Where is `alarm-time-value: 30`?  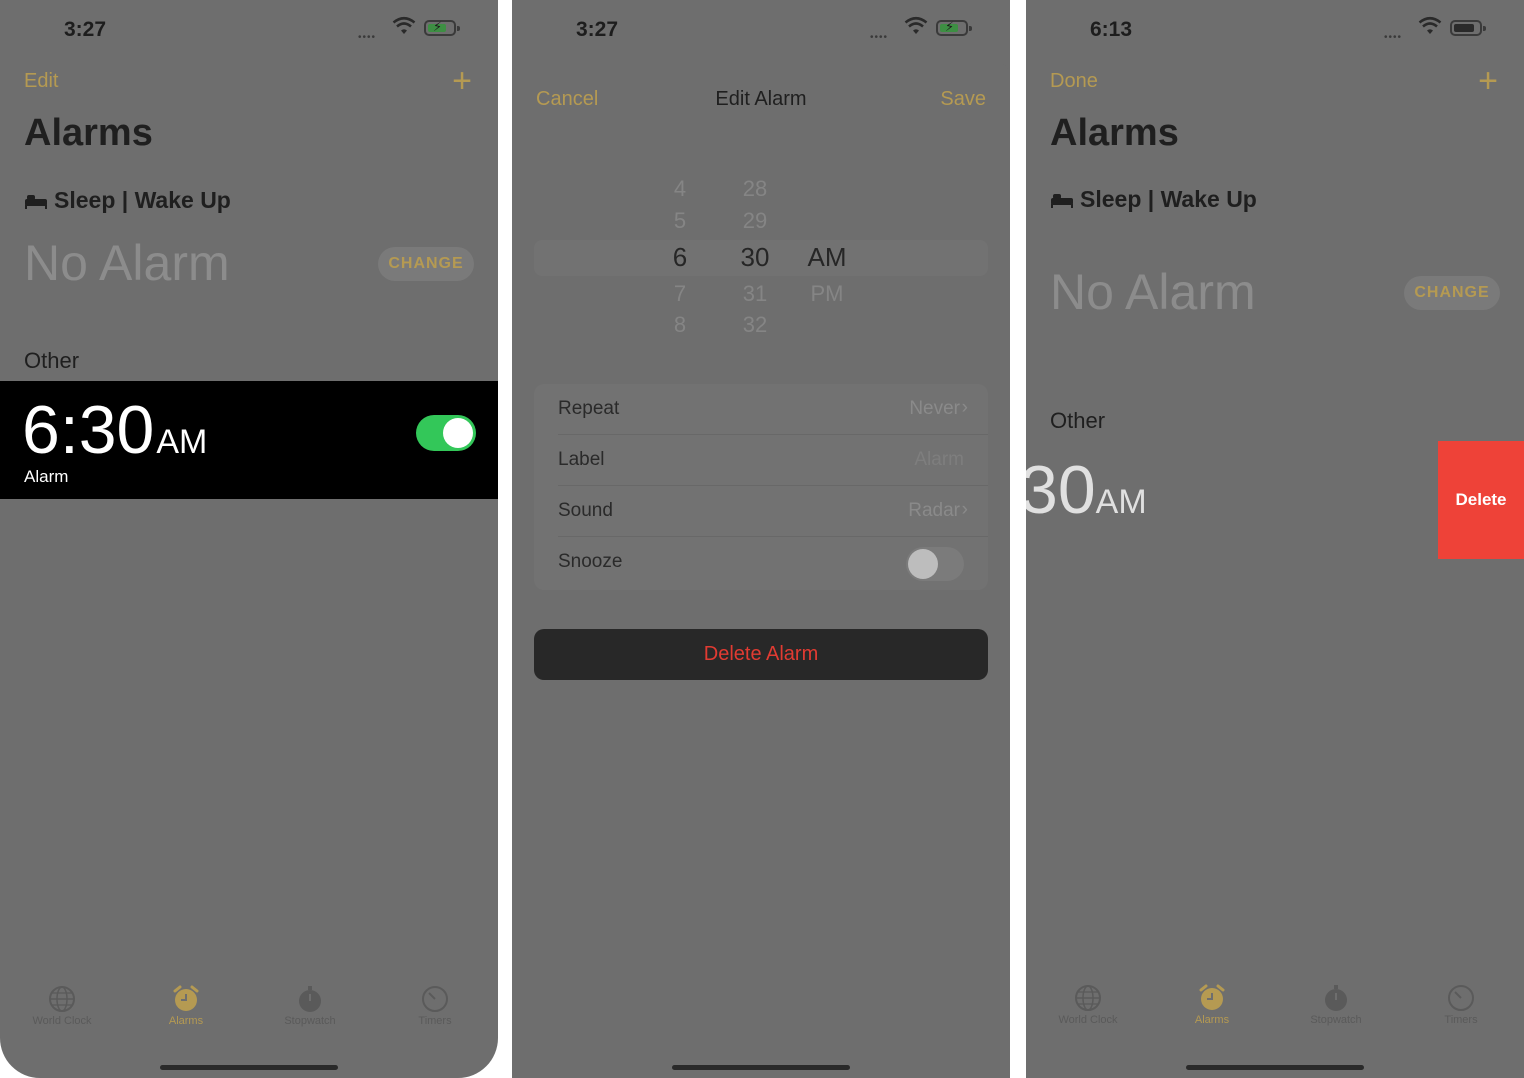 alarm-time-value: 30 is located at coordinates (1061, 490).